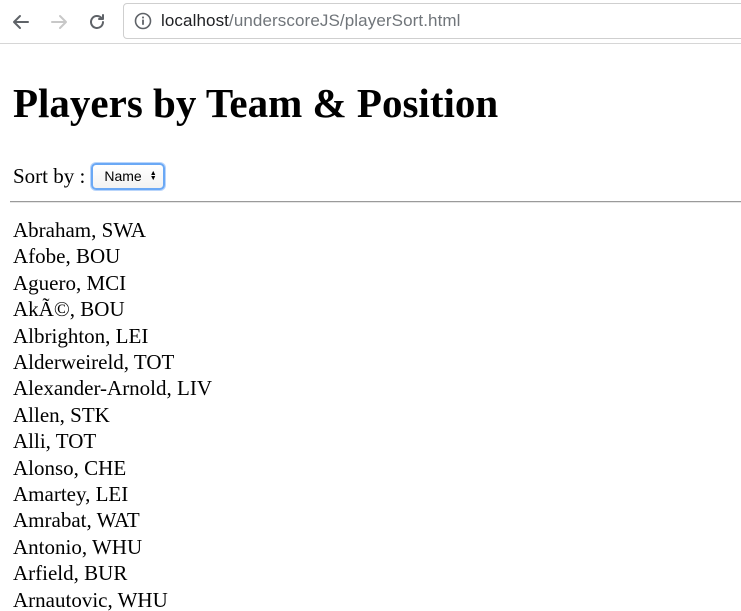  I want to click on browser-toolbar: localhost/underscoreJS/playerSort.html, so click(370, 22).